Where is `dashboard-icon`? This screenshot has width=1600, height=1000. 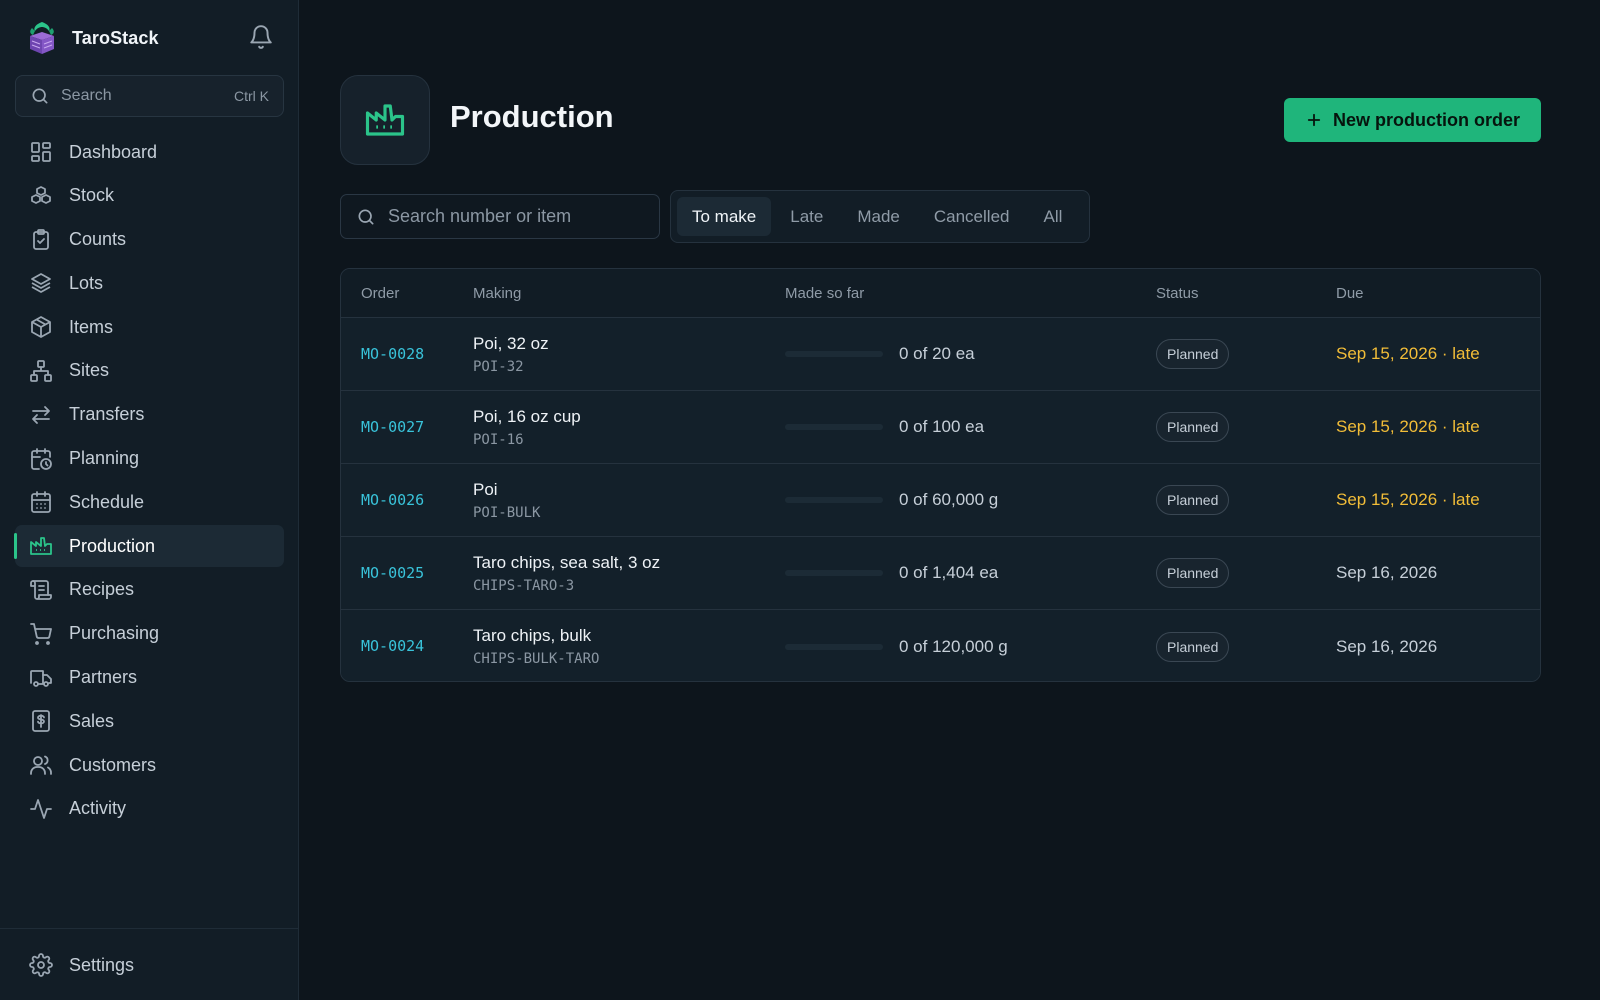 dashboard-icon is located at coordinates (41, 152).